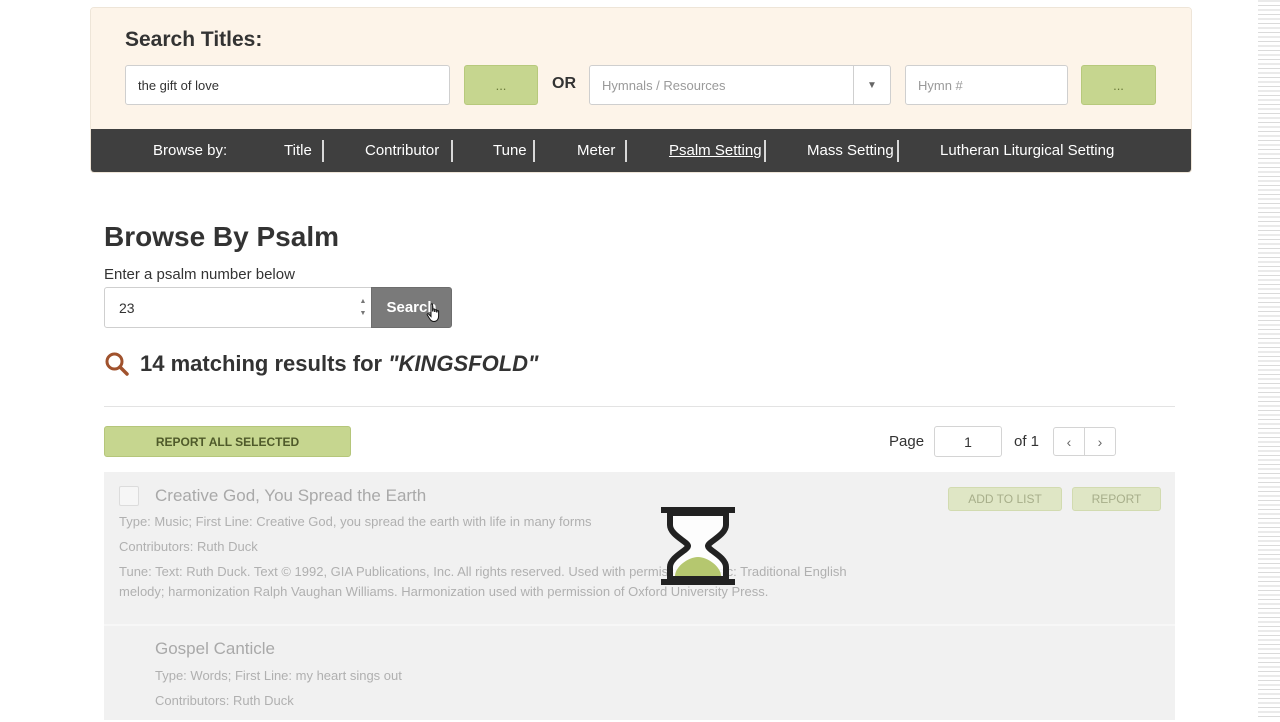  Describe the element at coordinates (238, 307) in the screenshot. I see `psalm-number-input: 23 ▲ ▼` at that location.